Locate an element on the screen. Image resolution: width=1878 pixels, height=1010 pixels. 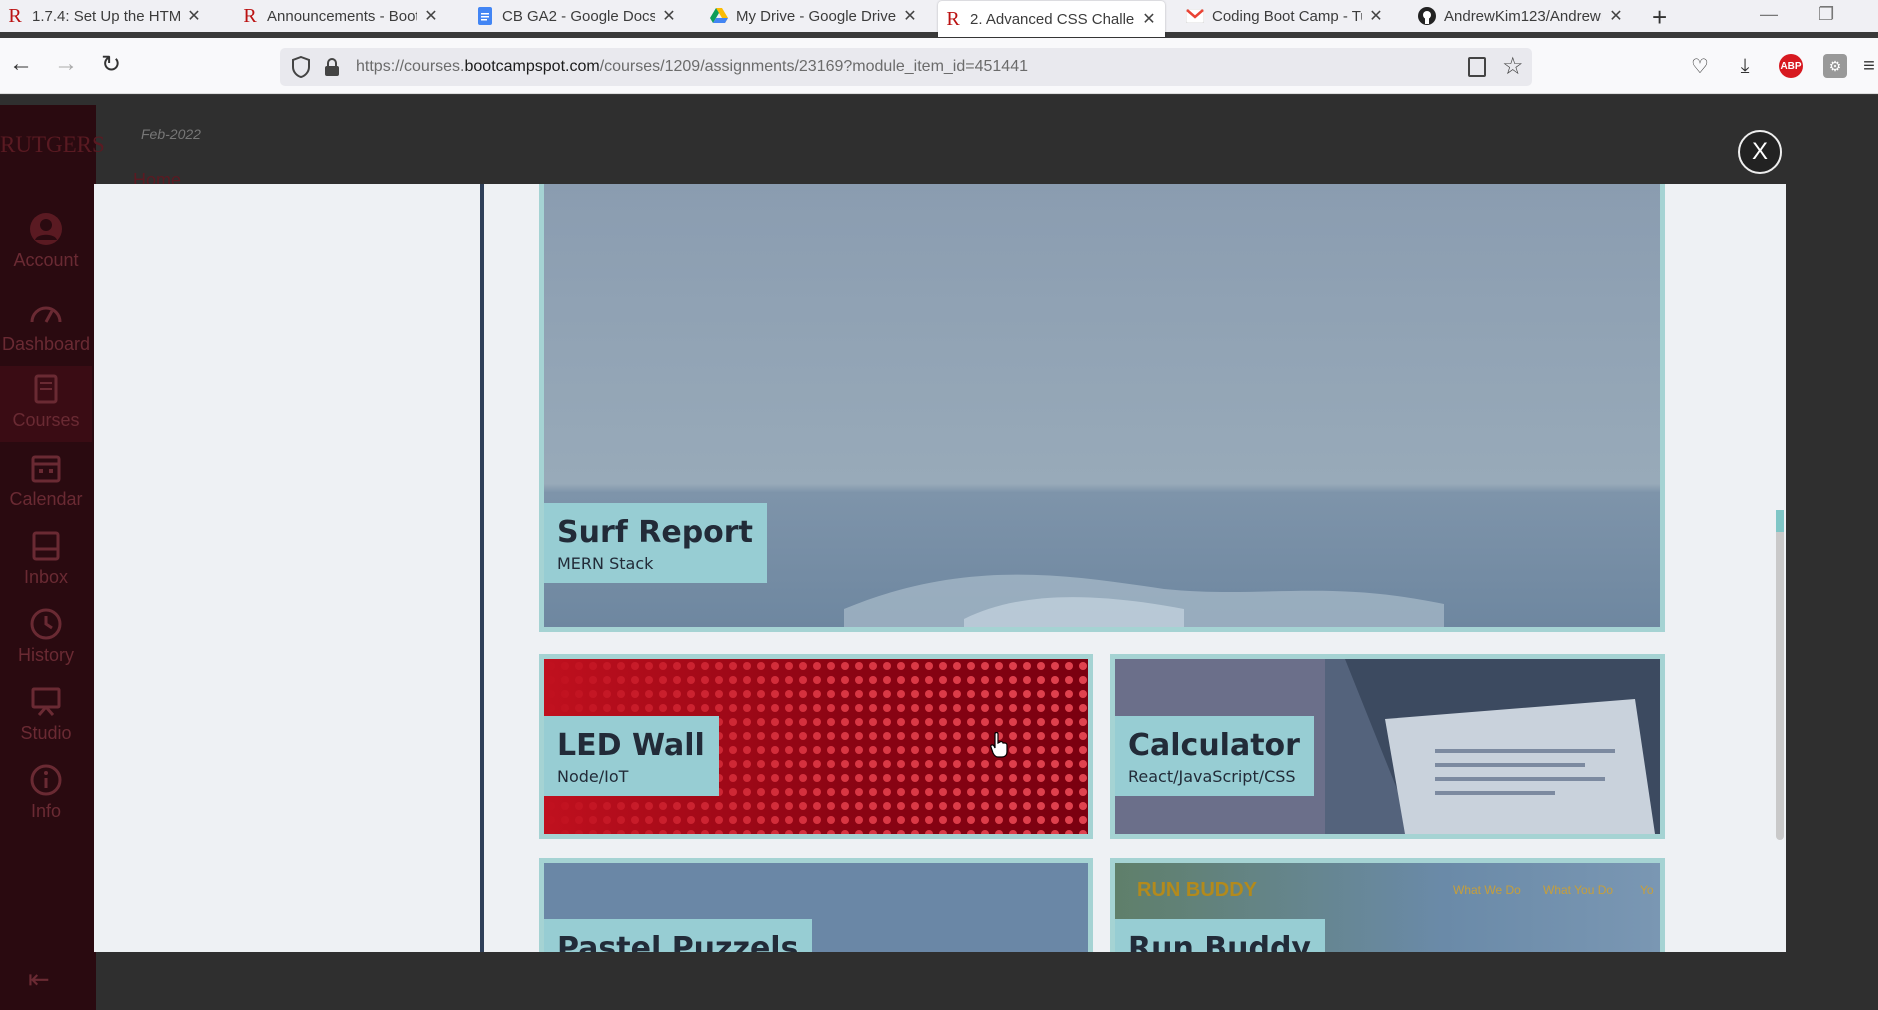
github-icon is located at coordinates (1427, 16).